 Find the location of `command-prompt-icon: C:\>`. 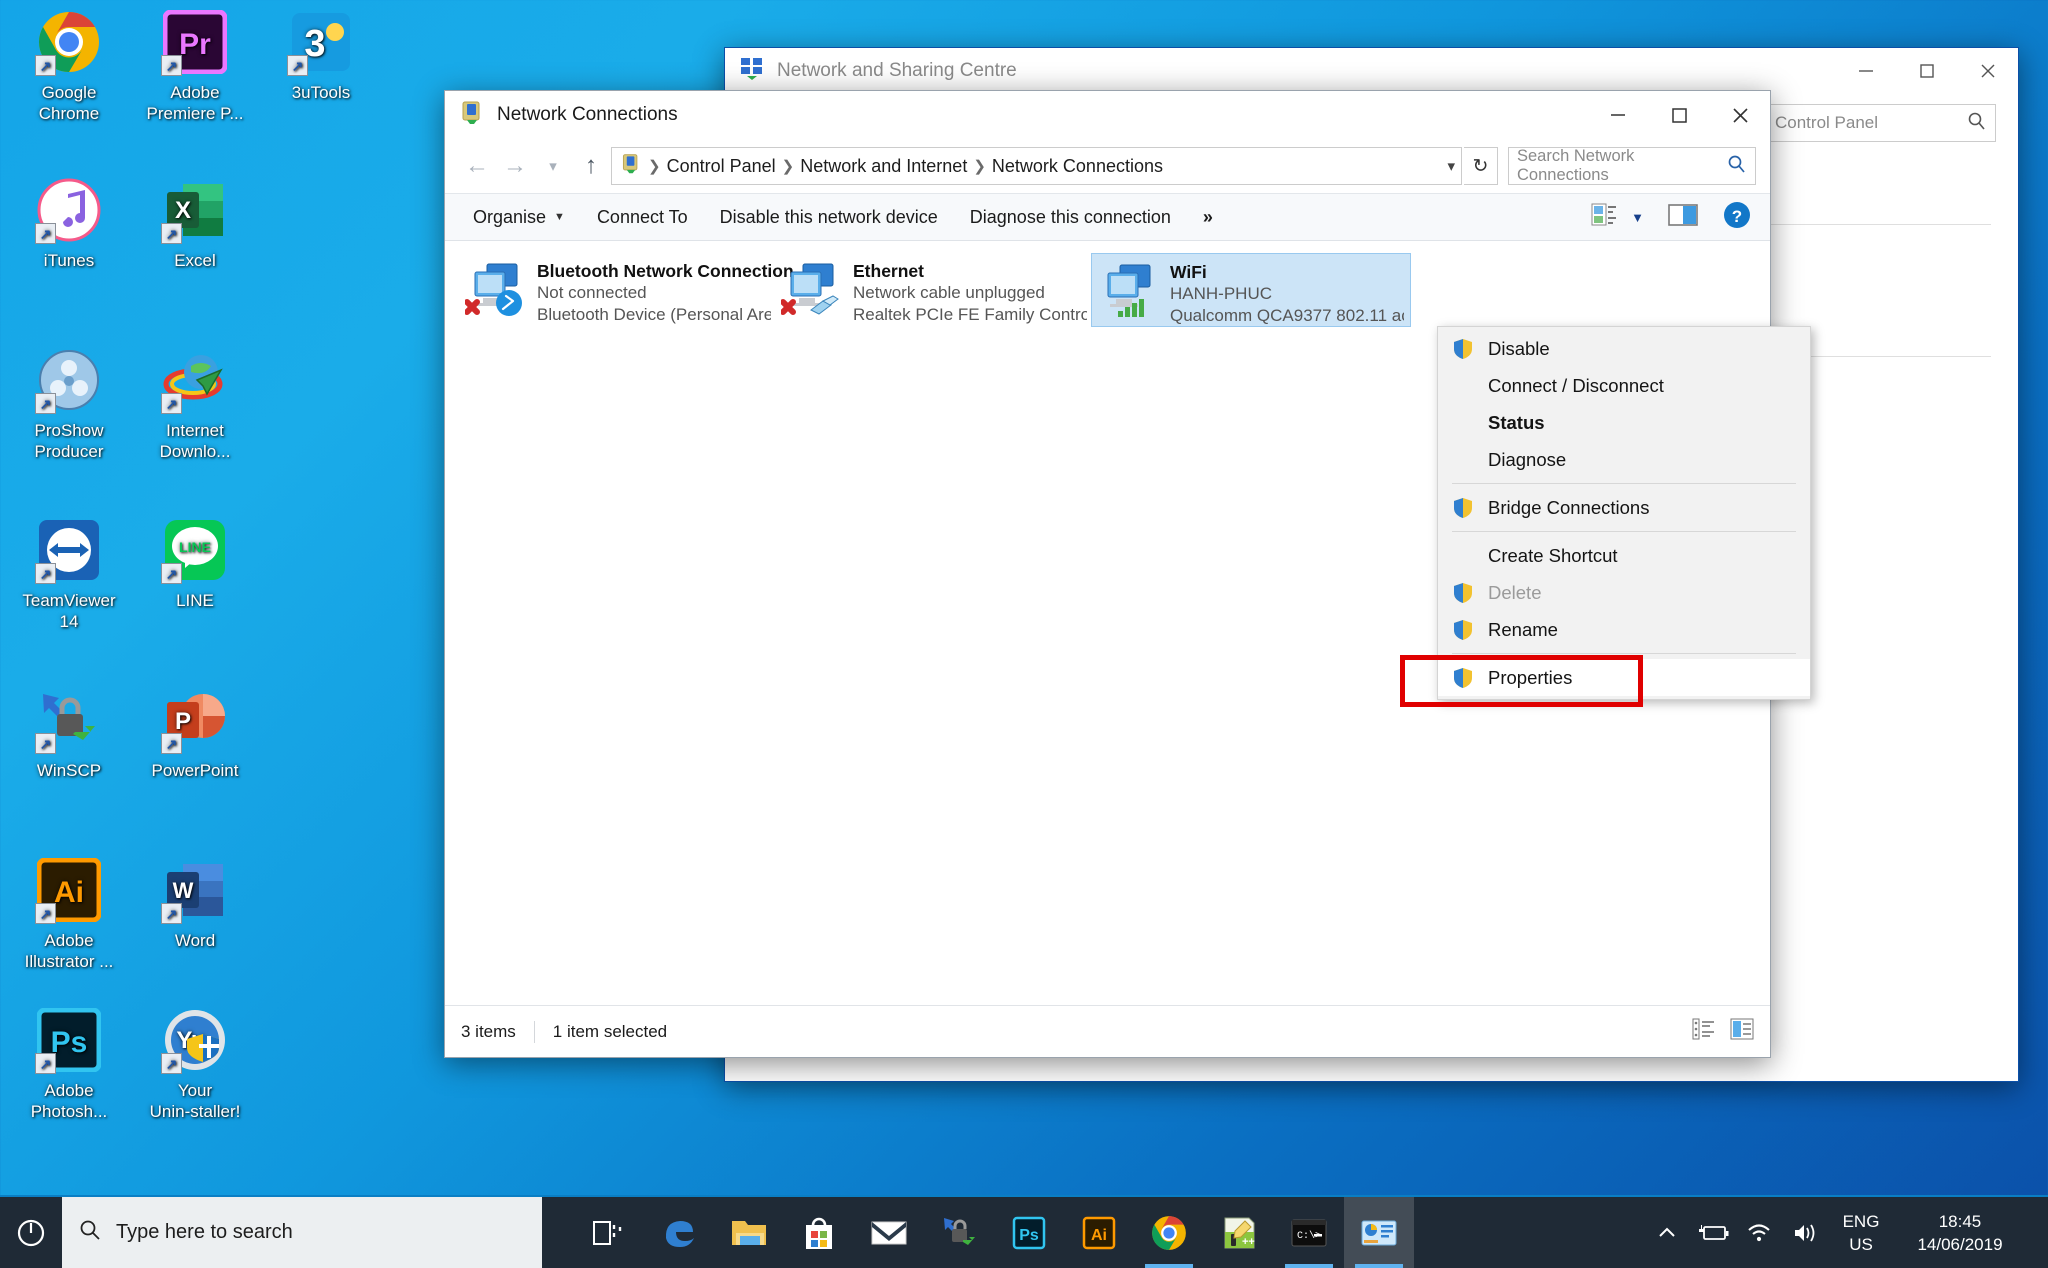

command-prompt-icon: C:\> is located at coordinates (1309, 1232).